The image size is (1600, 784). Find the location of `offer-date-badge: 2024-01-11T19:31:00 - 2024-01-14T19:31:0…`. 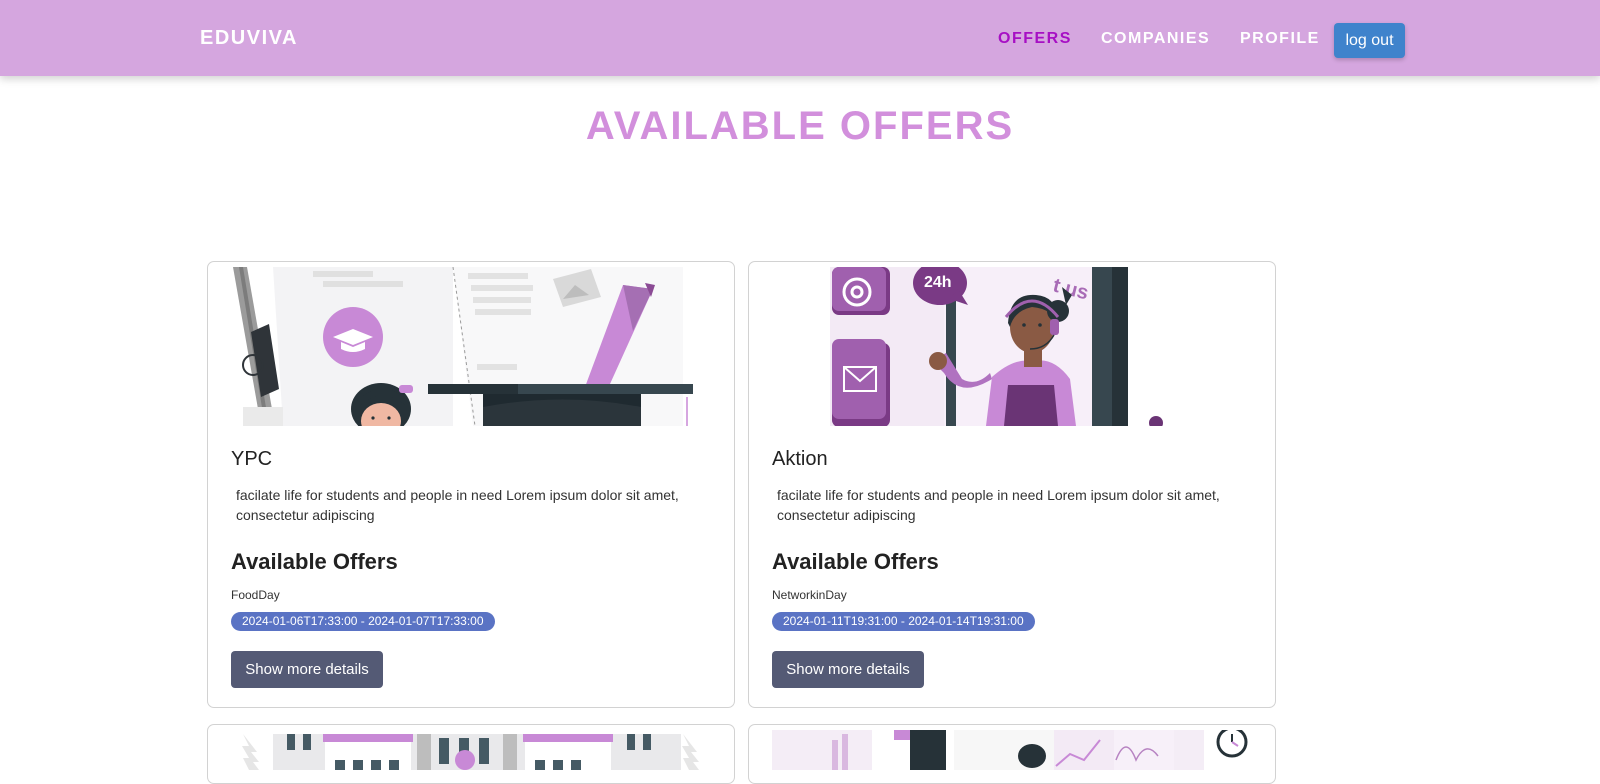

offer-date-badge: 2024-01-11T19:31:00 - 2024-01-14T19:31:0… is located at coordinates (903, 621).